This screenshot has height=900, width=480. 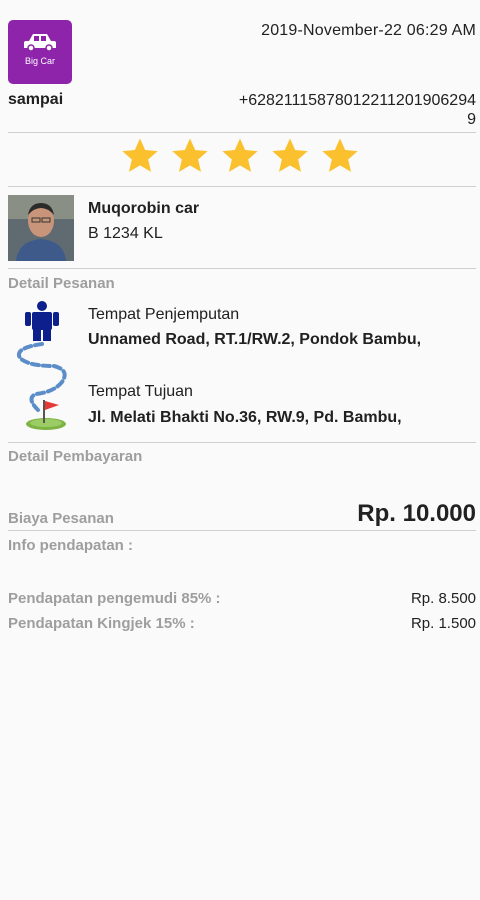 What do you see at coordinates (255, 339) in the screenshot?
I see `pickup-address: Unnamed Road, RT.1/RW.2, Pondok Bambu,` at bounding box center [255, 339].